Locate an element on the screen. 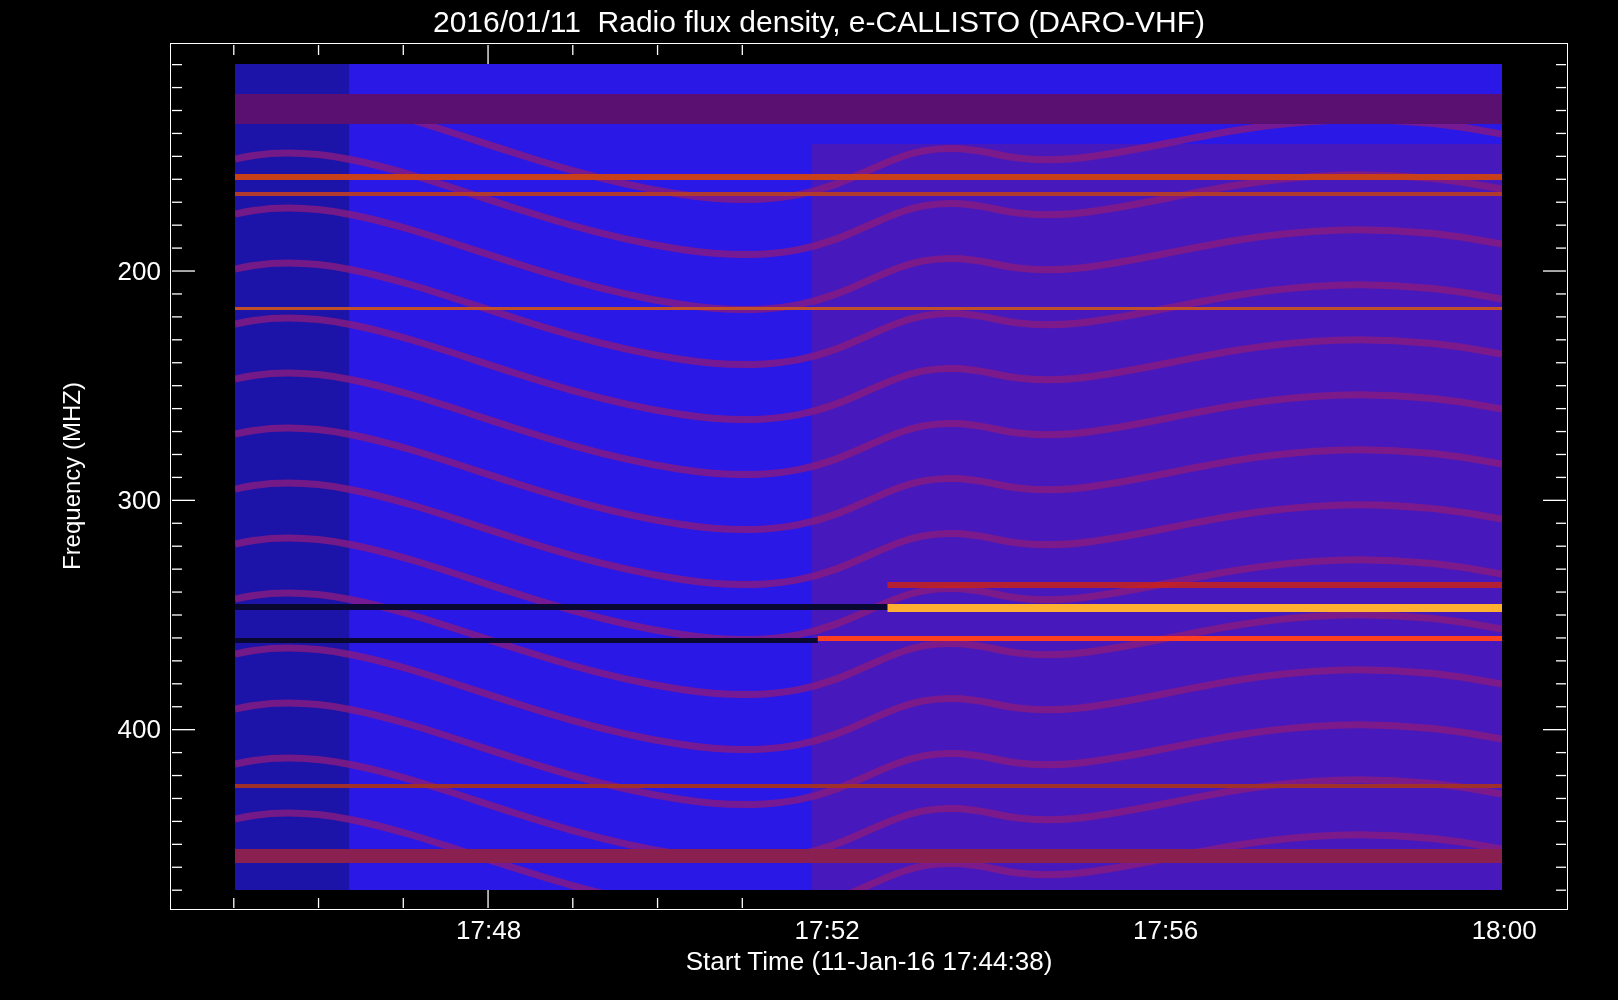 The image size is (1618, 1000). y-axis-label: Frequency (MHZ) is located at coordinates (72, 476).